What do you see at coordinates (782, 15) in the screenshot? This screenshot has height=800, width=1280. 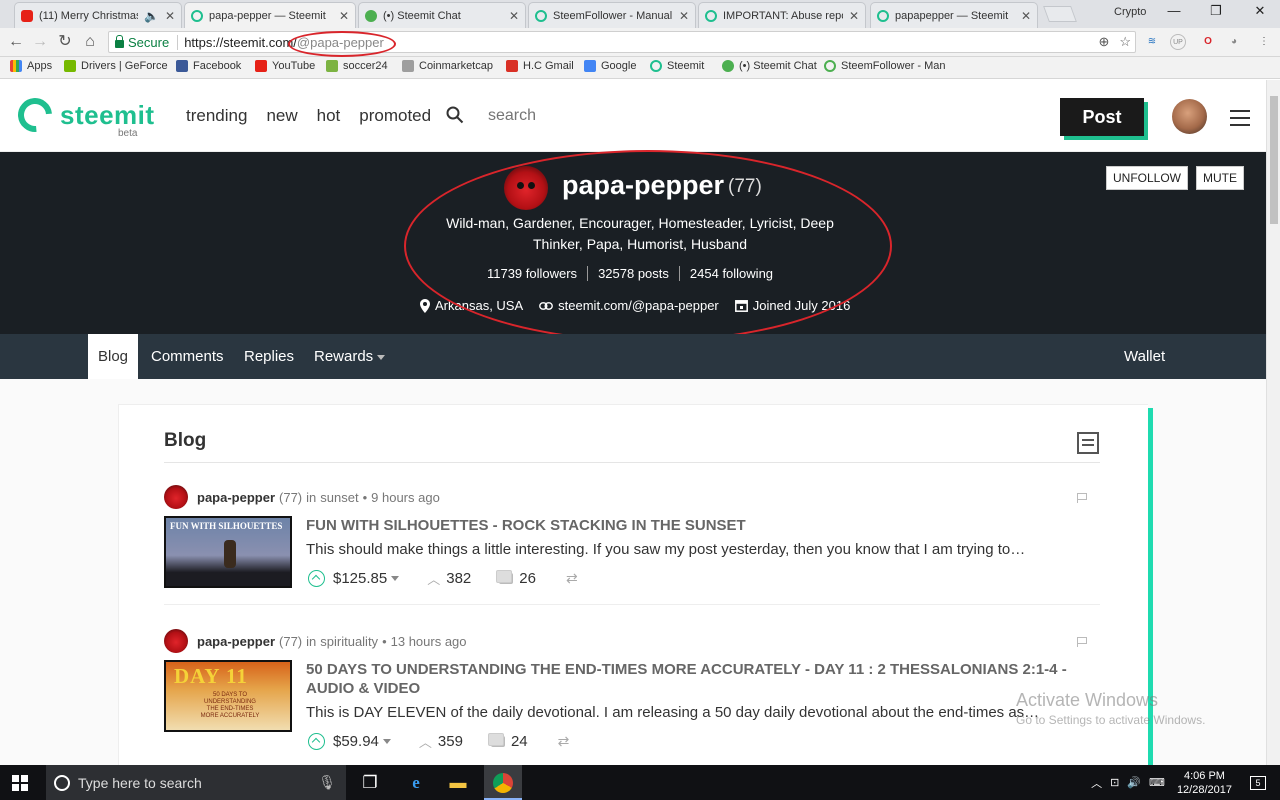 I see `browser-tab: IMPORTANT: Abuse repo ✕` at bounding box center [782, 15].